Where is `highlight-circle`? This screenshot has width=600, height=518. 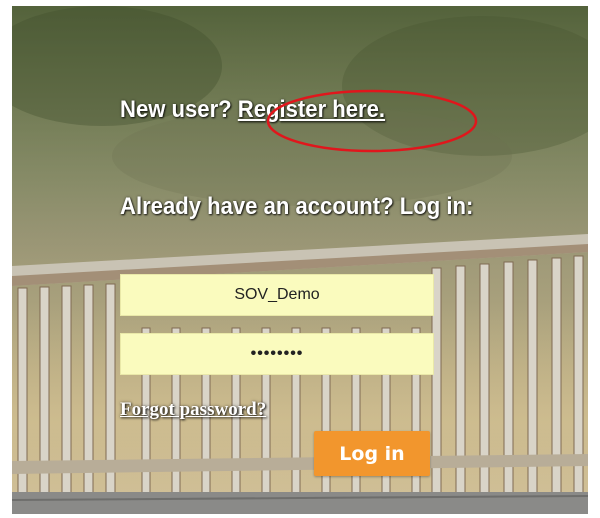
highlight-circle is located at coordinates (372, 121).